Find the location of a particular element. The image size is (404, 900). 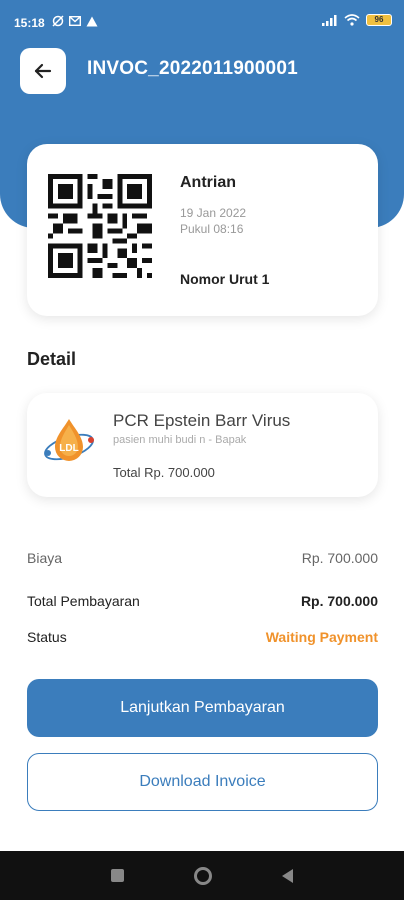

total-payment-label: Total Pembayaran is located at coordinates (83, 601).